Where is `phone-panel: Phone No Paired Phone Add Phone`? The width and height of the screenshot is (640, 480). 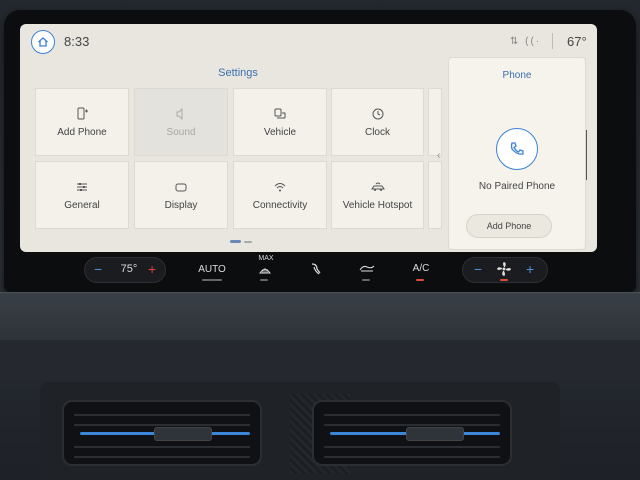
phone-panel: Phone No Paired Phone Add Phone is located at coordinates (517, 153).